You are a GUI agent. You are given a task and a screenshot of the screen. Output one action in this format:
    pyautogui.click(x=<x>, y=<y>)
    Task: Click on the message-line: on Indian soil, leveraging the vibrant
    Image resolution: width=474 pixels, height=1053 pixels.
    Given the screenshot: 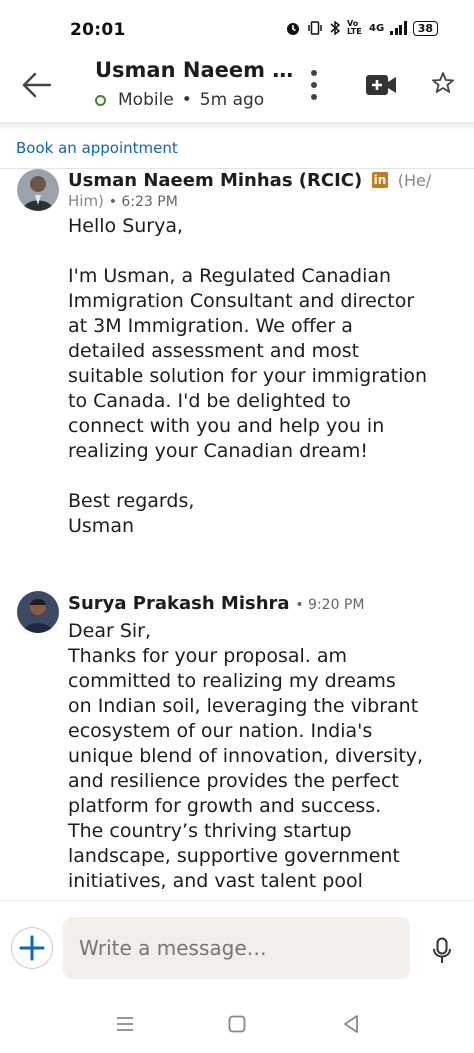 What is the action you would take?
    pyautogui.click(x=243, y=706)
    